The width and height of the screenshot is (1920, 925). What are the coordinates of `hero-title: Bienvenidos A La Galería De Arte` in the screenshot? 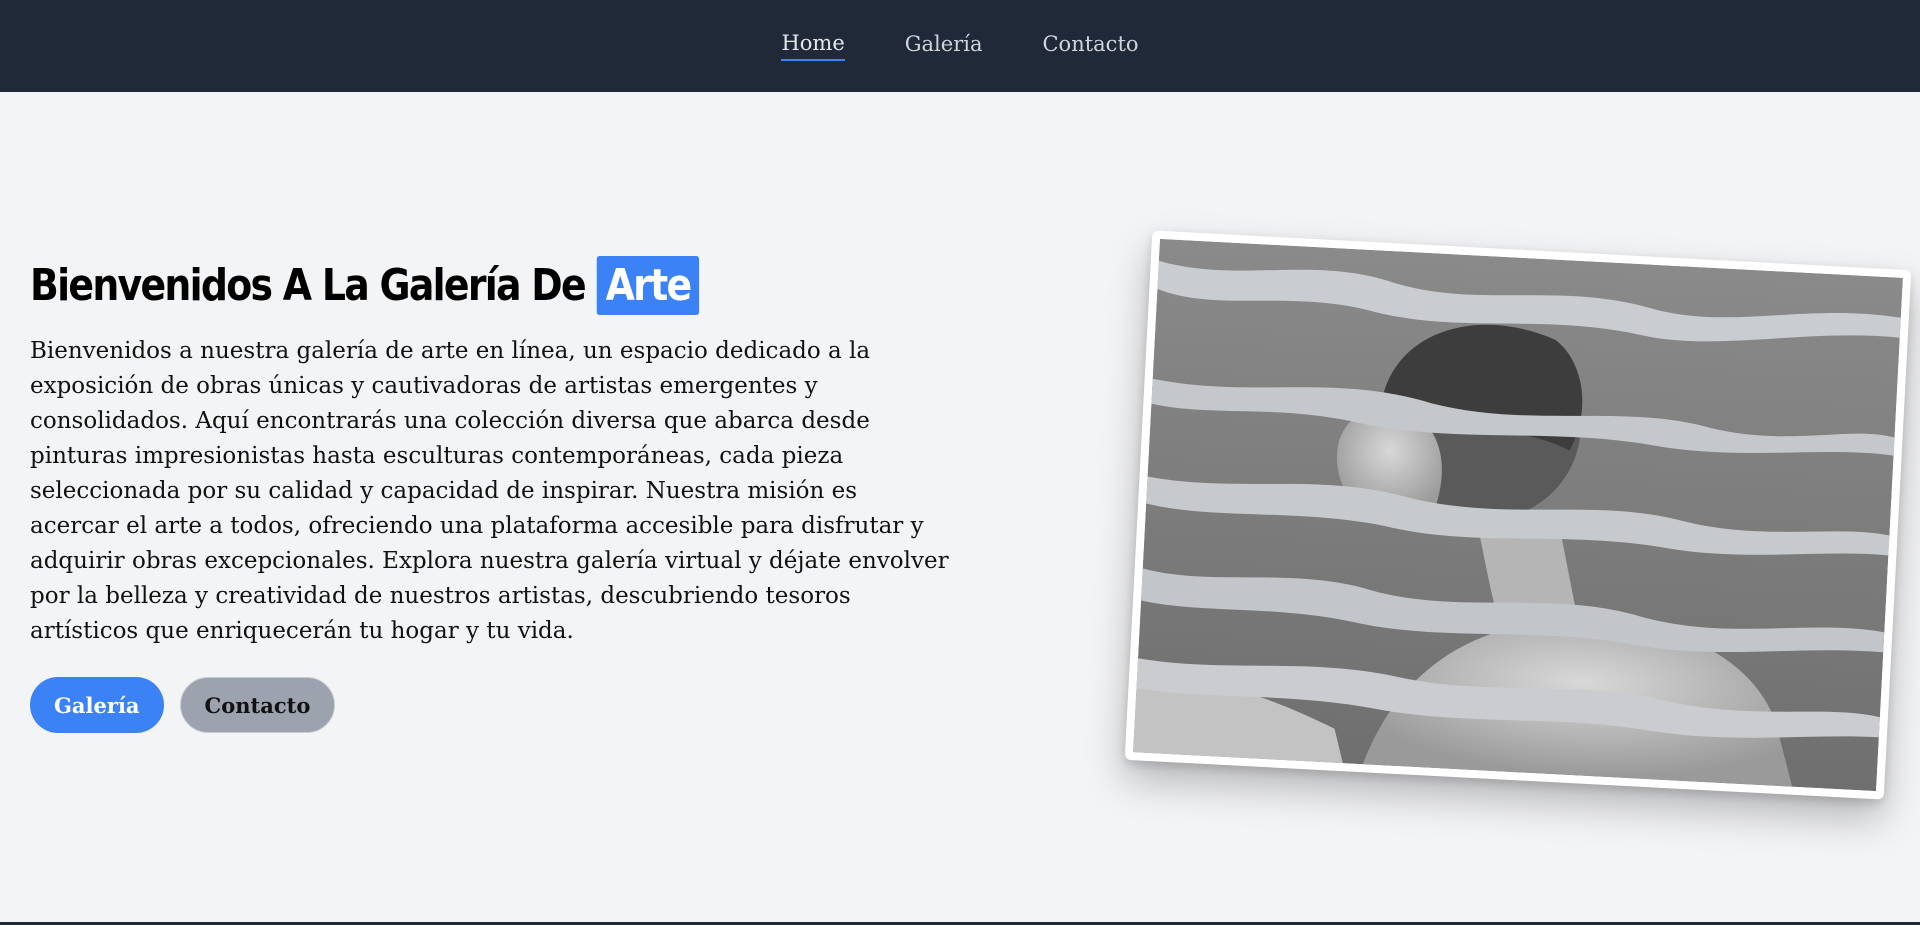 It's located at (425, 285).